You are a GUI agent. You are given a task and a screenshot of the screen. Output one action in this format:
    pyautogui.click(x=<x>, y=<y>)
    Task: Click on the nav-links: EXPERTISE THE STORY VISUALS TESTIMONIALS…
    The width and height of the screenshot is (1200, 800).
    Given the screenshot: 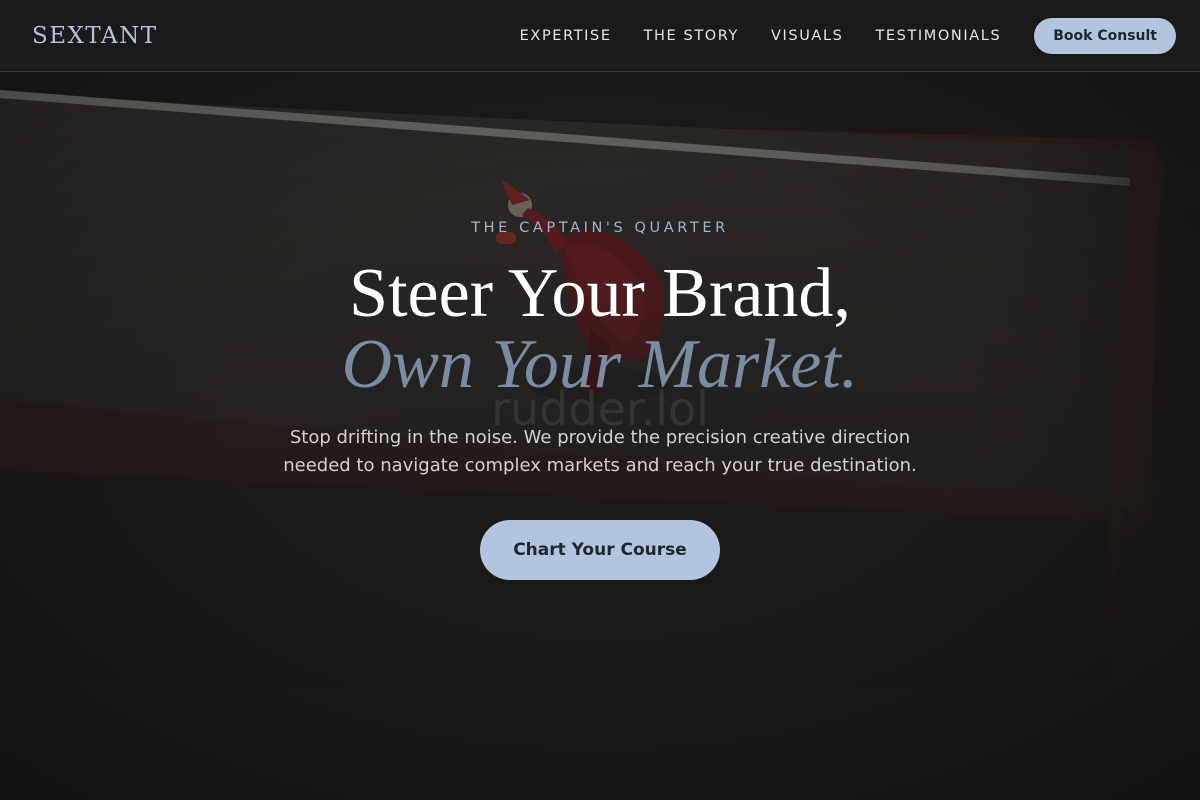 What is the action you would take?
    pyautogui.click(x=832, y=35)
    